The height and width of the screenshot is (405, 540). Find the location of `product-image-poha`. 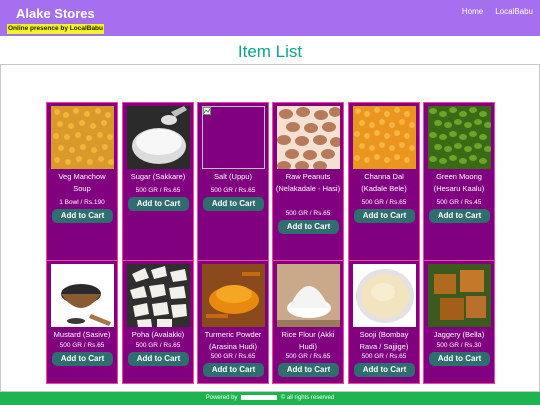

product-image-poha is located at coordinates (158, 295).